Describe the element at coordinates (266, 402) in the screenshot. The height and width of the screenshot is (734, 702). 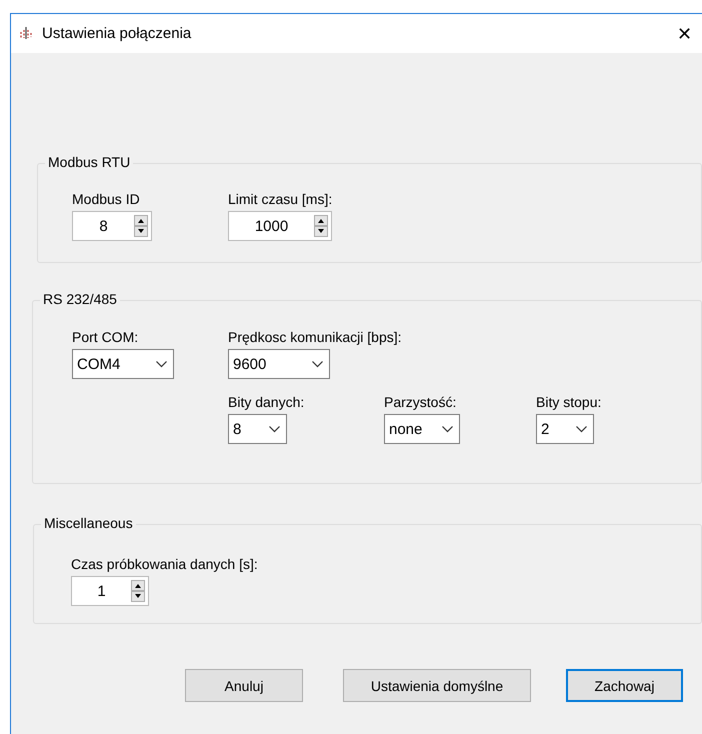
I see `field-label: Bity danych:` at that location.